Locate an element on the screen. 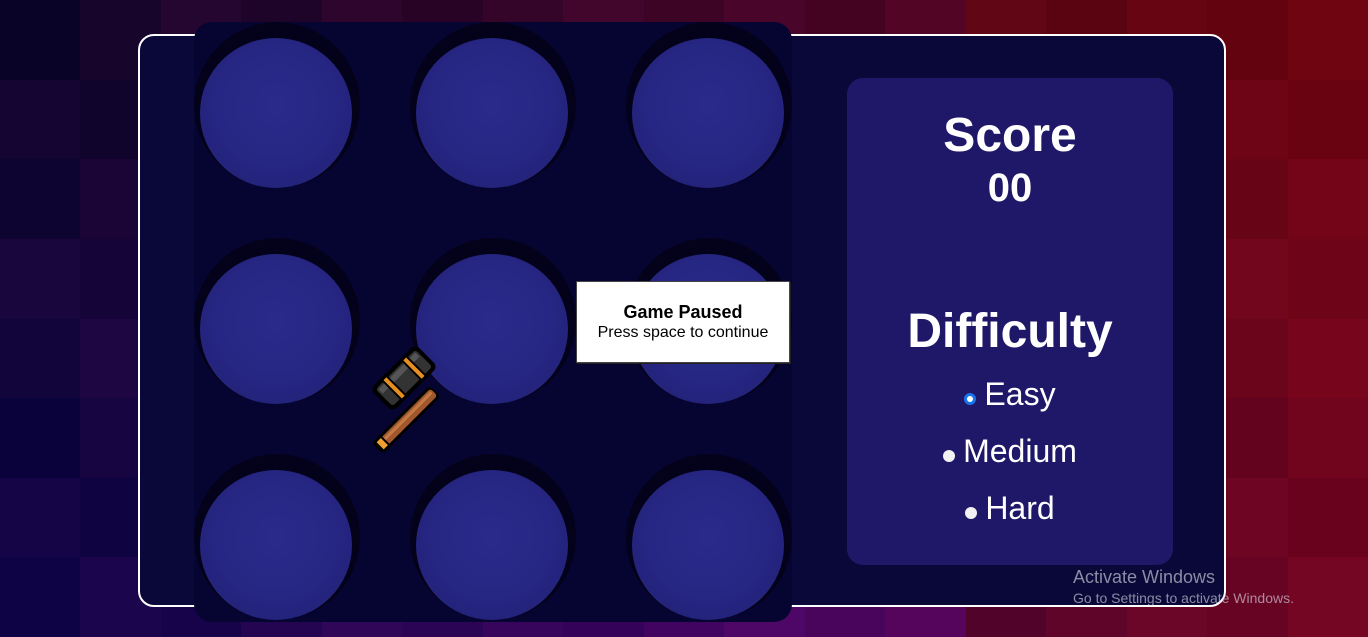 Image resolution: width=1368 pixels, height=637 pixels. watermark-subtitle: Go to Settings to activate Windows. is located at coordinates (1183, 598).